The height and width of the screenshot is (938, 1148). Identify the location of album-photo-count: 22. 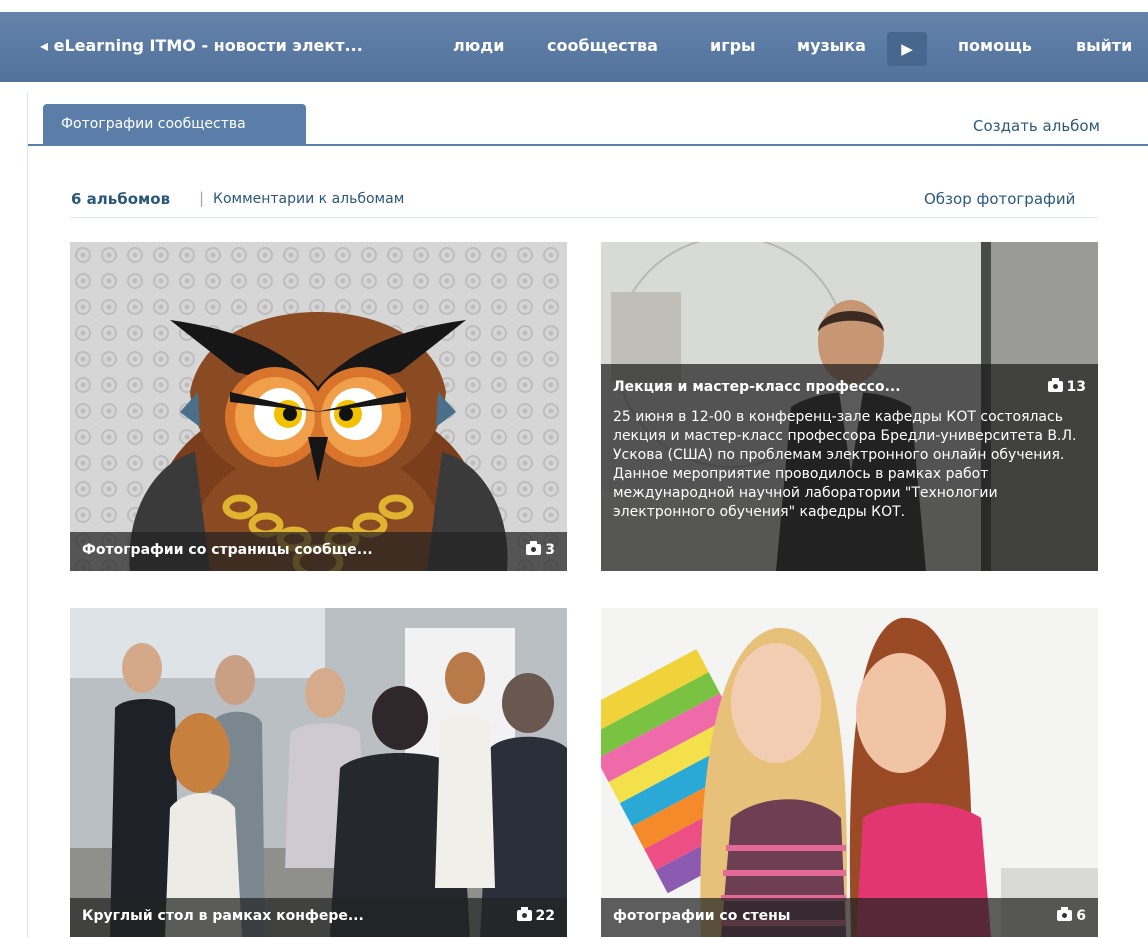
(535, 915).